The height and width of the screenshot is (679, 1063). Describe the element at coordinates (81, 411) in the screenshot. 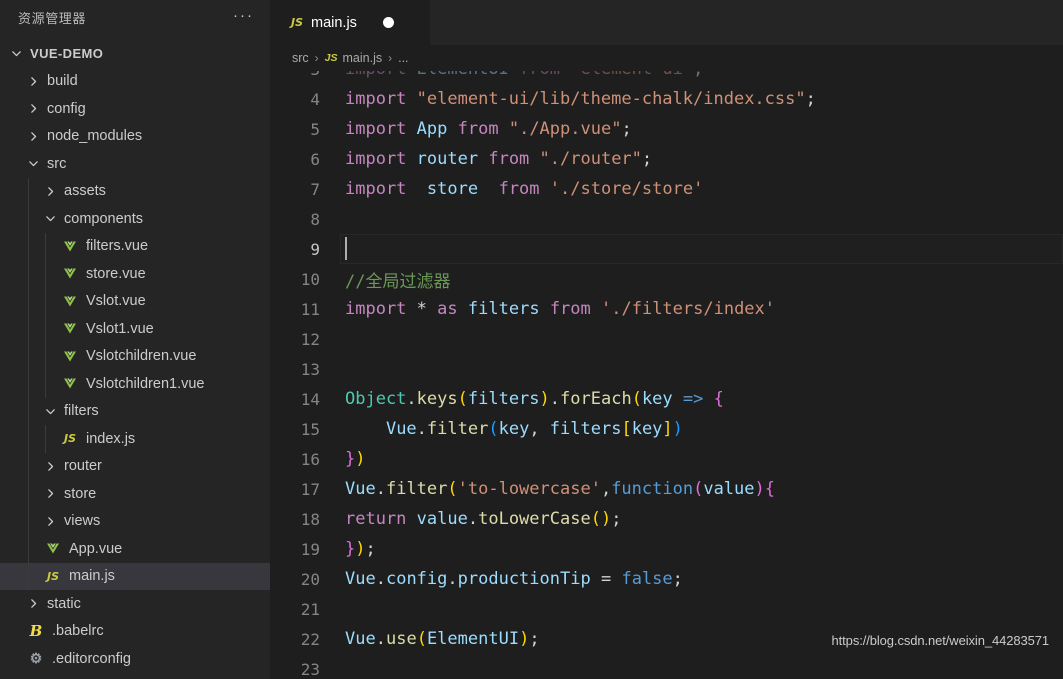

I see `tree-item-label: filters` at that location.